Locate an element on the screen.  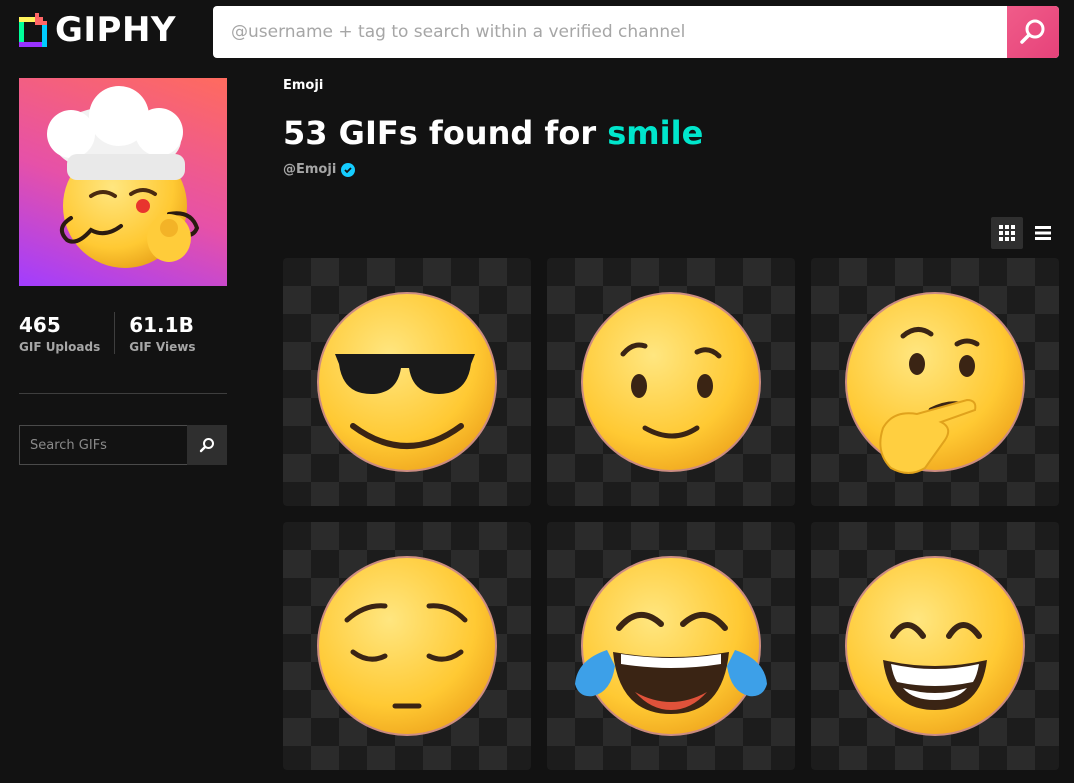
stat-value: 61.1B is located at coordinates (161, 325).